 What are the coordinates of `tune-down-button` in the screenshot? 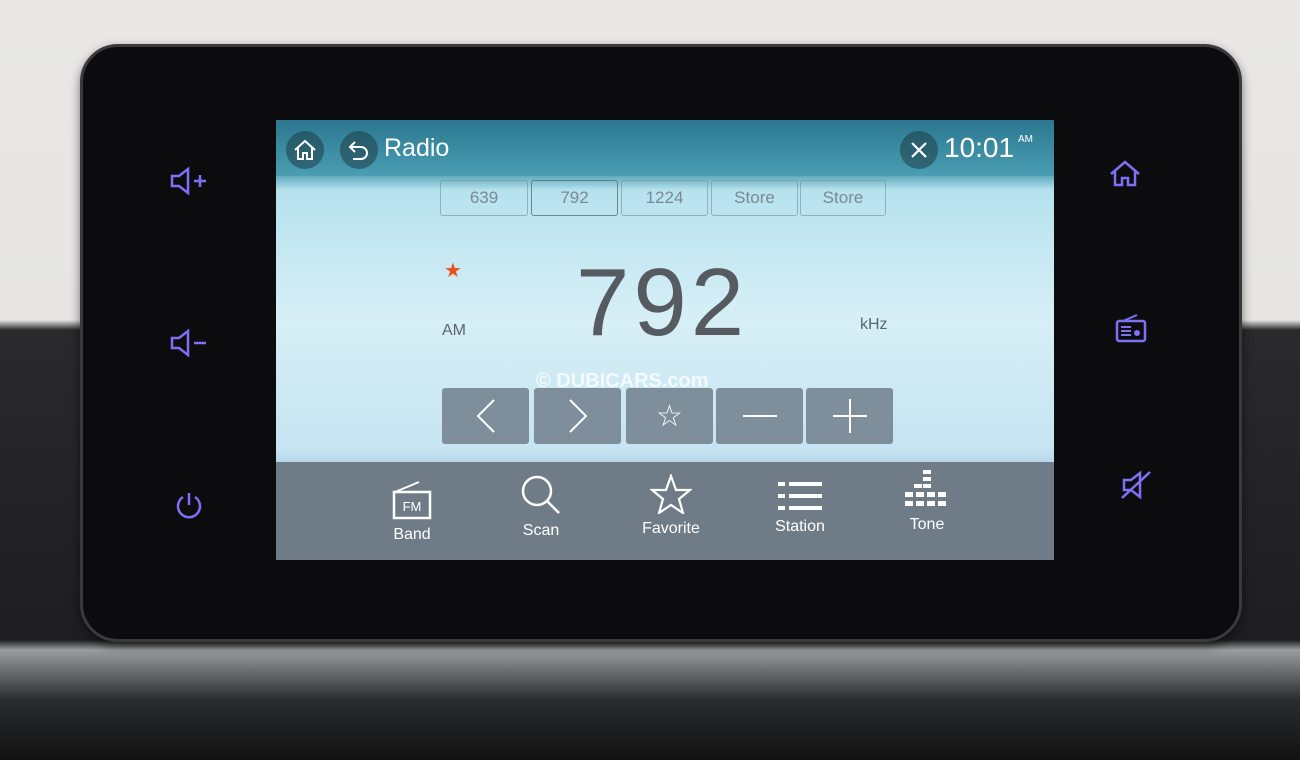 It's located at (759, 416).